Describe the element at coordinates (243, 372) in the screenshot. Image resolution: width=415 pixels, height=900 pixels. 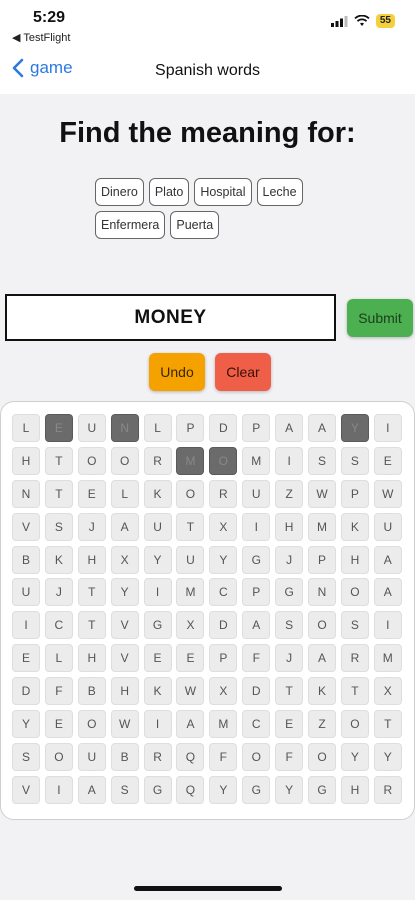
I see `clear-button: Clear` at that location.